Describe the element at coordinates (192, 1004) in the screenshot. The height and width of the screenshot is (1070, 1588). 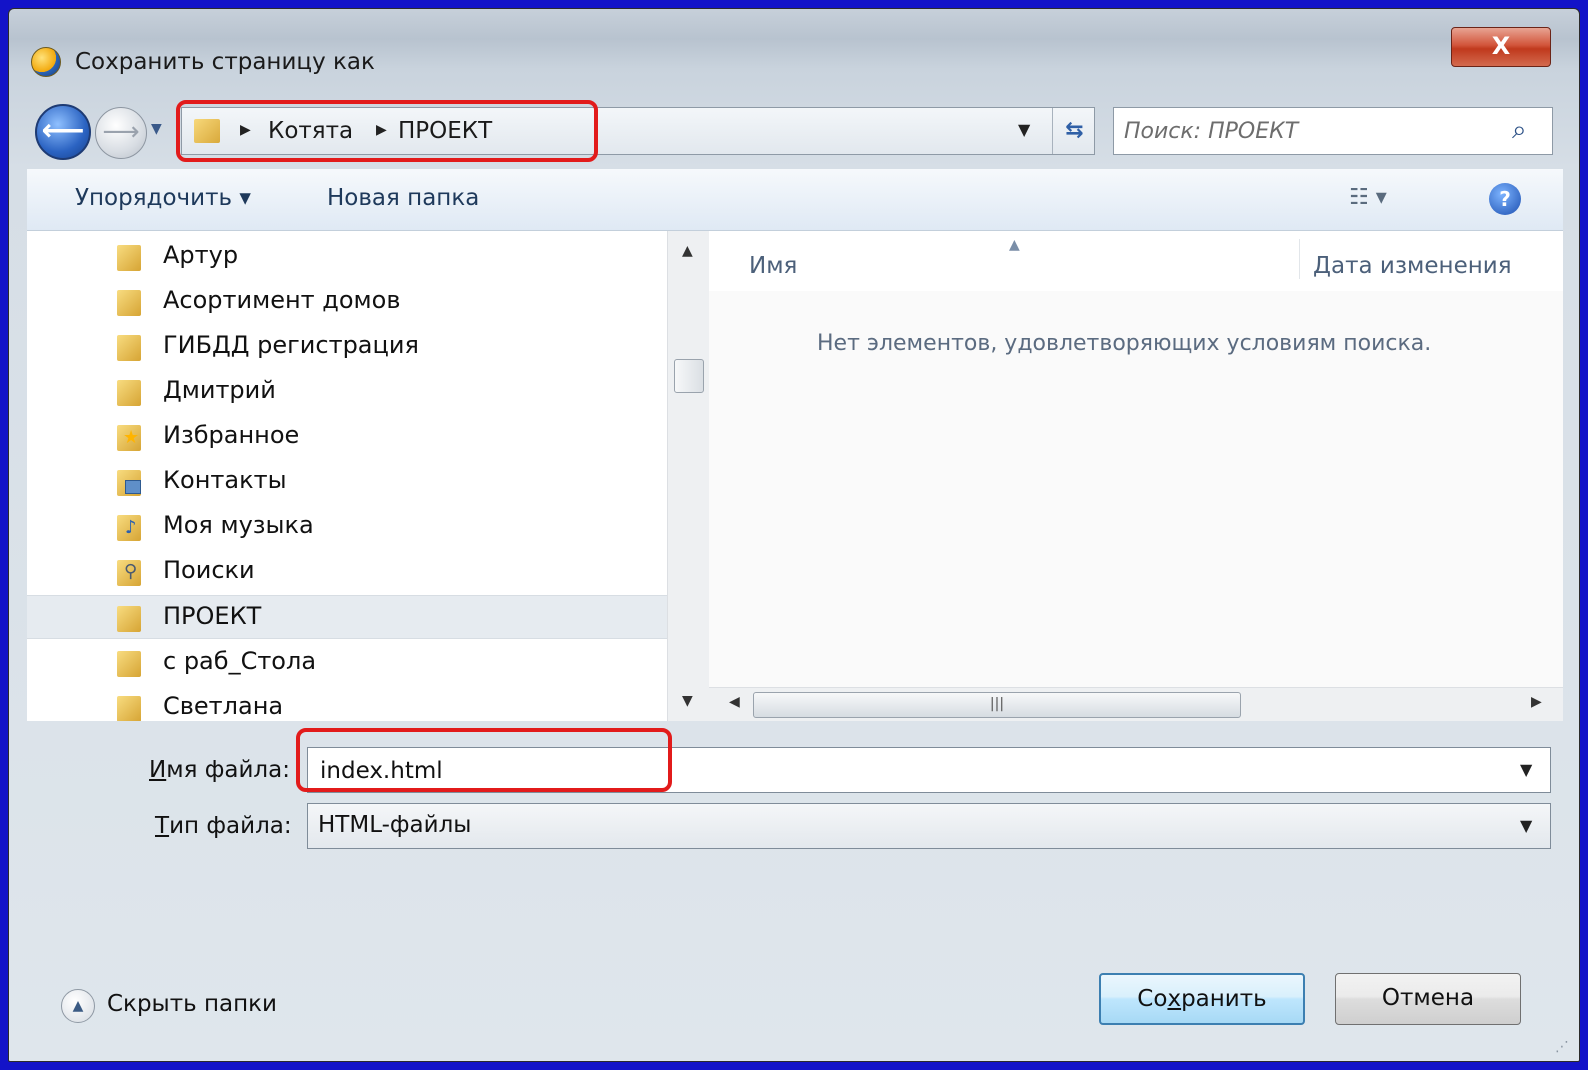
I see `hide-folders-button: Скрыть папки` at that location.